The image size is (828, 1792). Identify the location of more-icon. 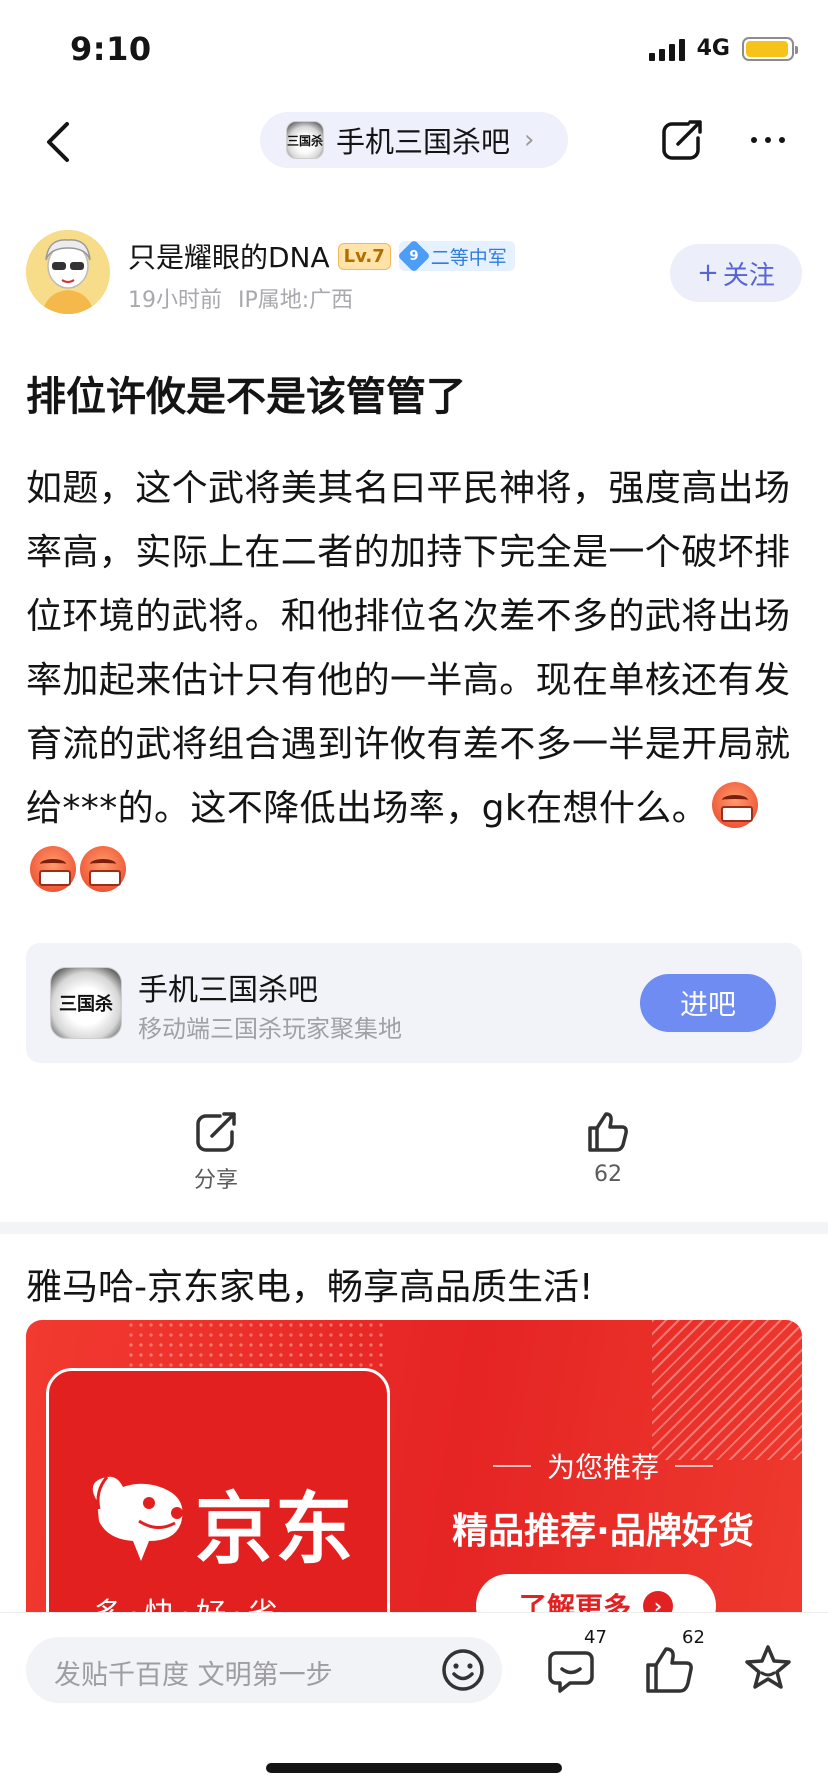
(754, 140).